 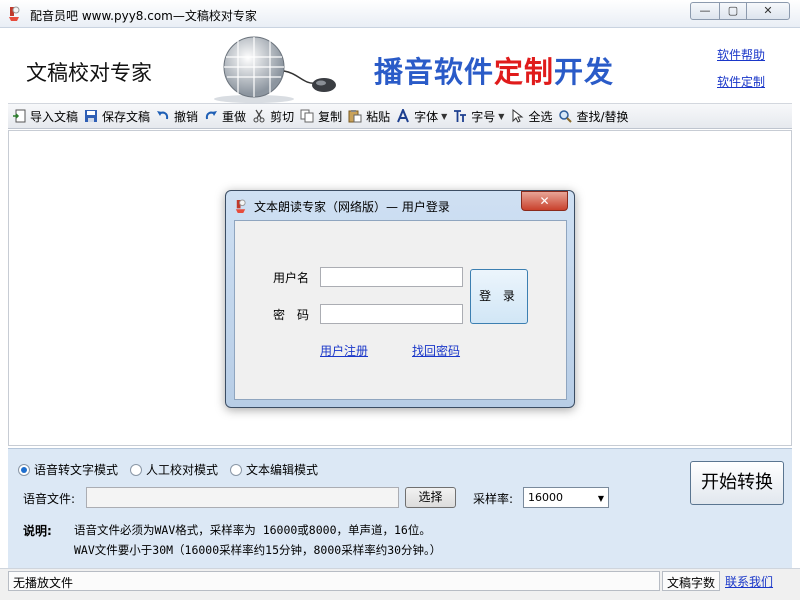 I want to click on forgot-password-link: 找回密码, so click(x=436, y=350).